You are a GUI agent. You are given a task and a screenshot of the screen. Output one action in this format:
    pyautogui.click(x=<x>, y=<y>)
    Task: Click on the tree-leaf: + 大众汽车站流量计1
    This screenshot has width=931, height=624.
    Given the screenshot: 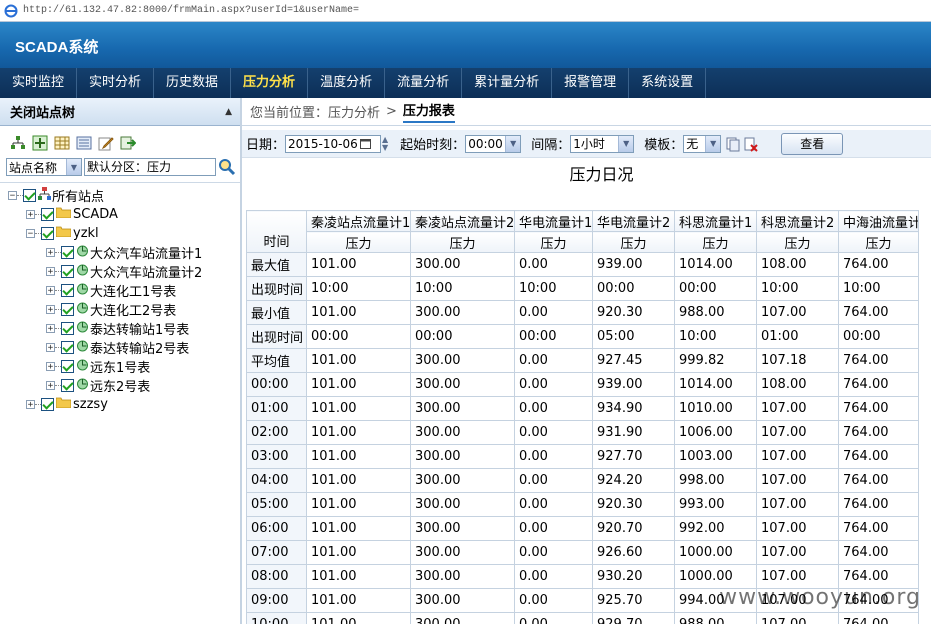 What is the action you would take?
    pyautogui.click(x=105, y=252)
    